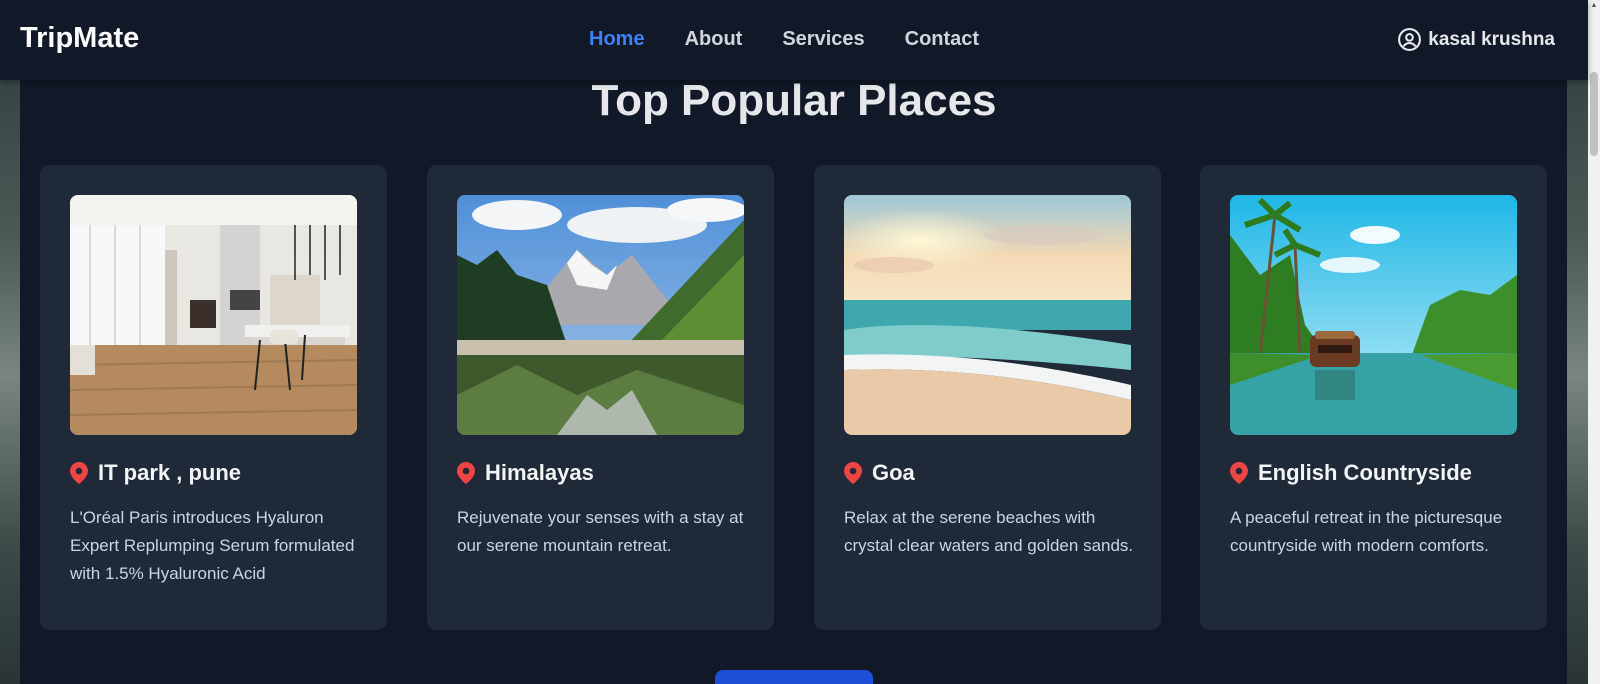 The image size is (1600, 684). I want to click on place-image-interior, so click(213, 315).